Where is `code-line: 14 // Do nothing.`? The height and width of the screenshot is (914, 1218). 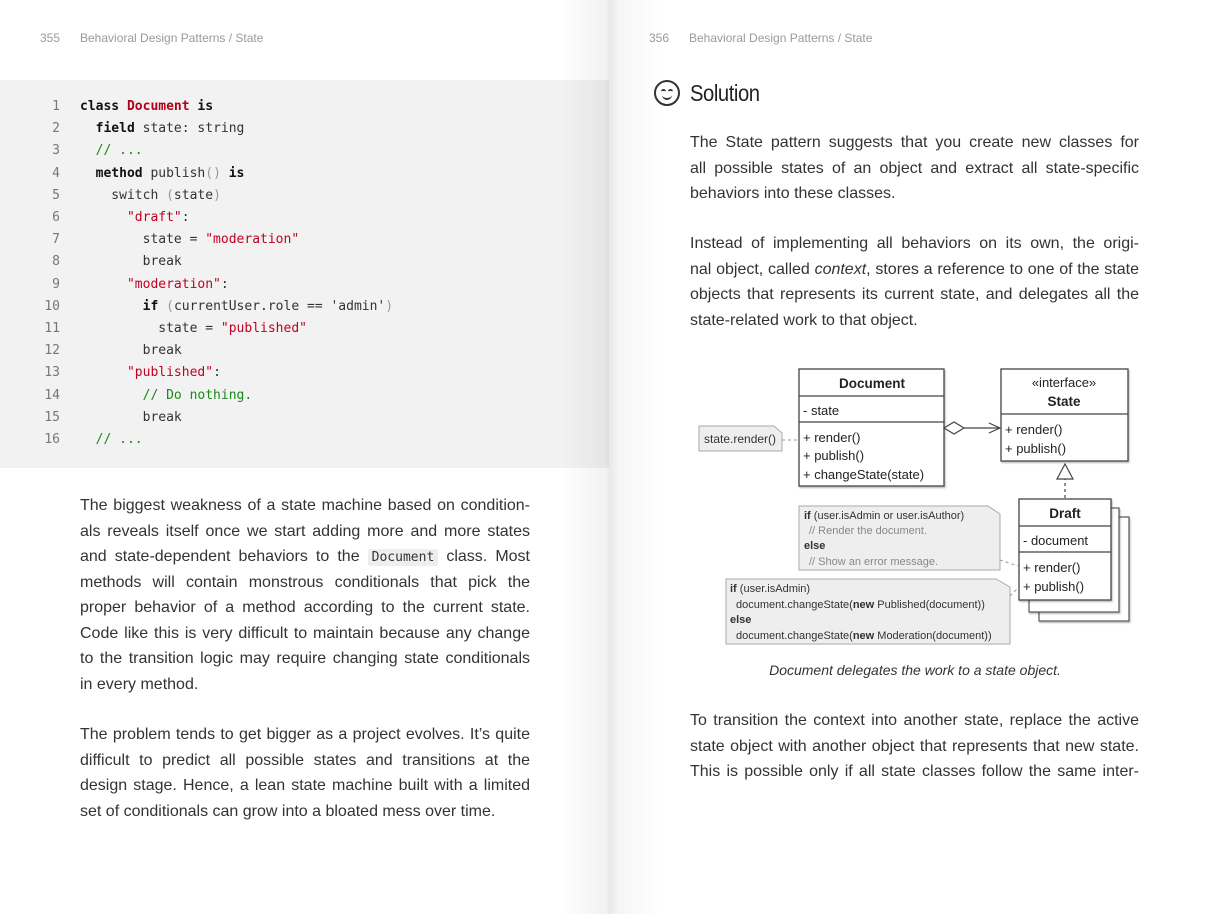 code-line: 14 // Do nothing. is located at coordinates (126, 396).